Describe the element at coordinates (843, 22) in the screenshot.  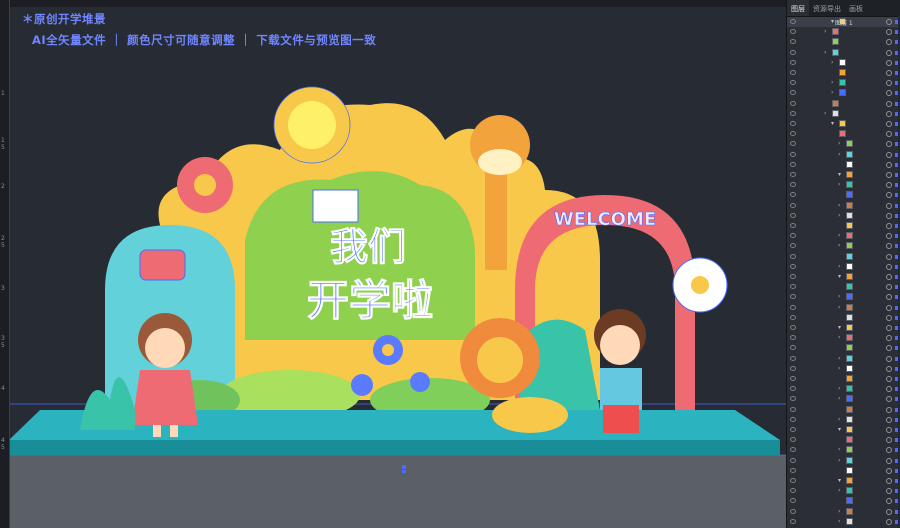
I see `layer-row-top: ▾ 图层 1` at that location.